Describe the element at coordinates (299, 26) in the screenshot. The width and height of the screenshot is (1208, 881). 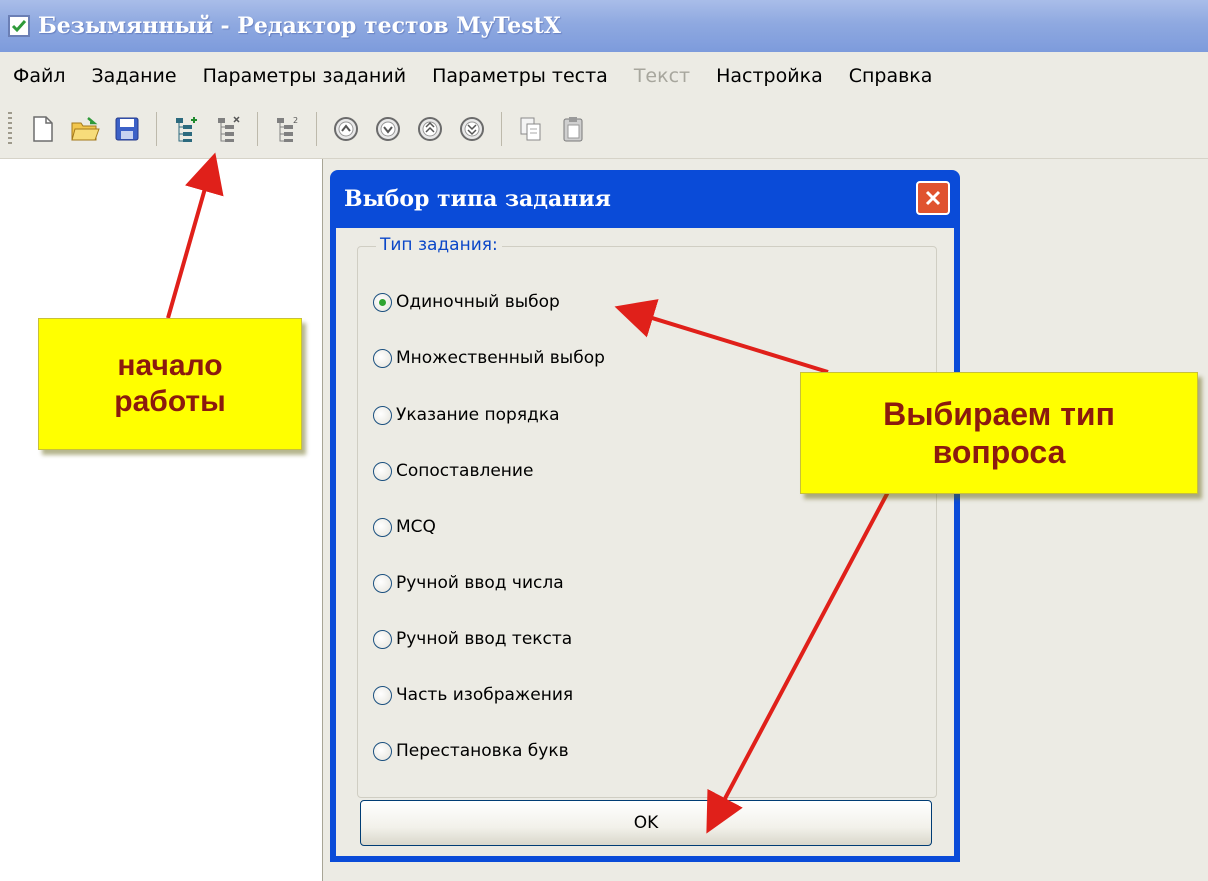
I see `window-title: Безымянный - Редактор тестов MyTestX` at that location.